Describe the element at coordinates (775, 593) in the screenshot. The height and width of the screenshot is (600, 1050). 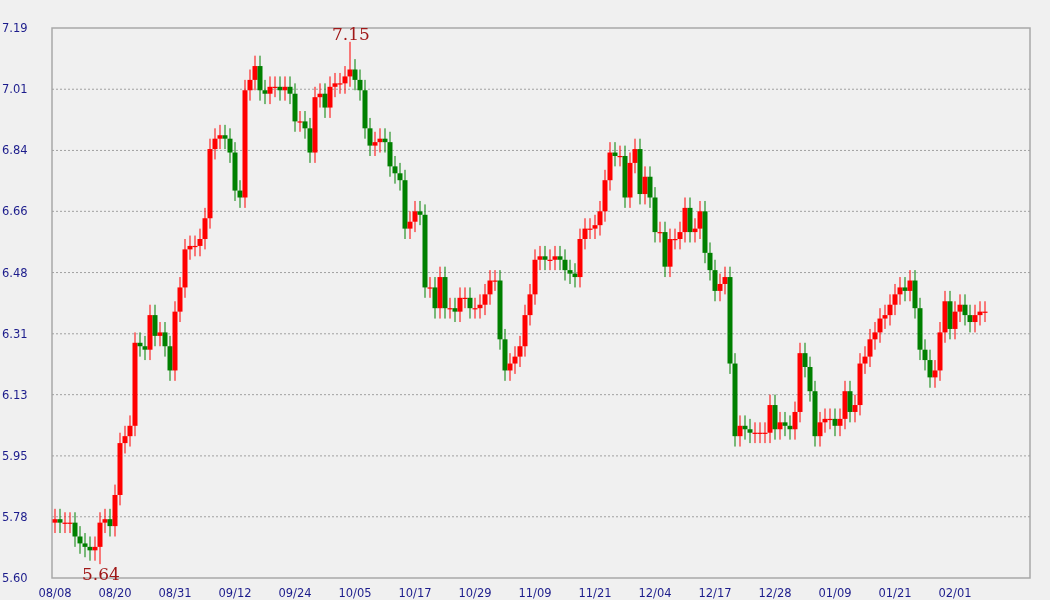
I see `axis-label: 12/28` at that location.